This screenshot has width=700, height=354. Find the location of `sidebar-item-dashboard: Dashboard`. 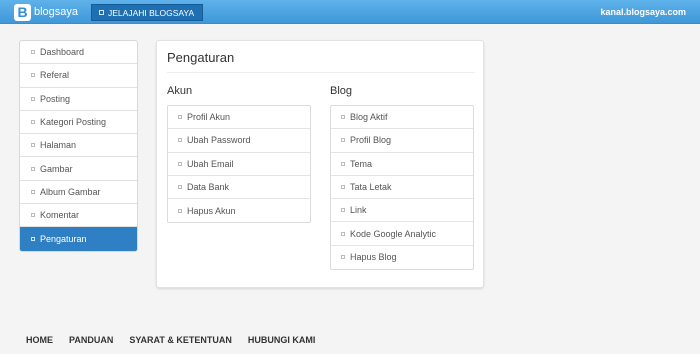

sidebar-item-dashboard: Dashboard is located at coordinates (78, 53).